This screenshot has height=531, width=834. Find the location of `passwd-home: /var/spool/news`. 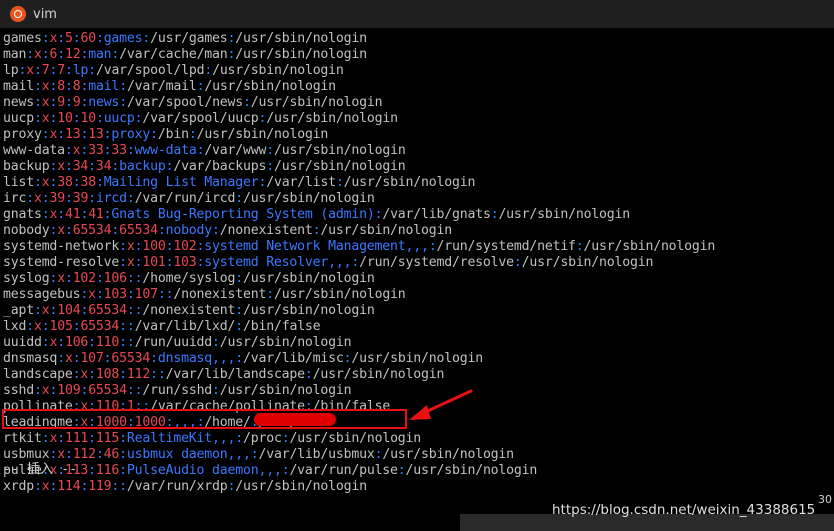

passwd-home: /var/spool/news is located at coordinates (185, 102).